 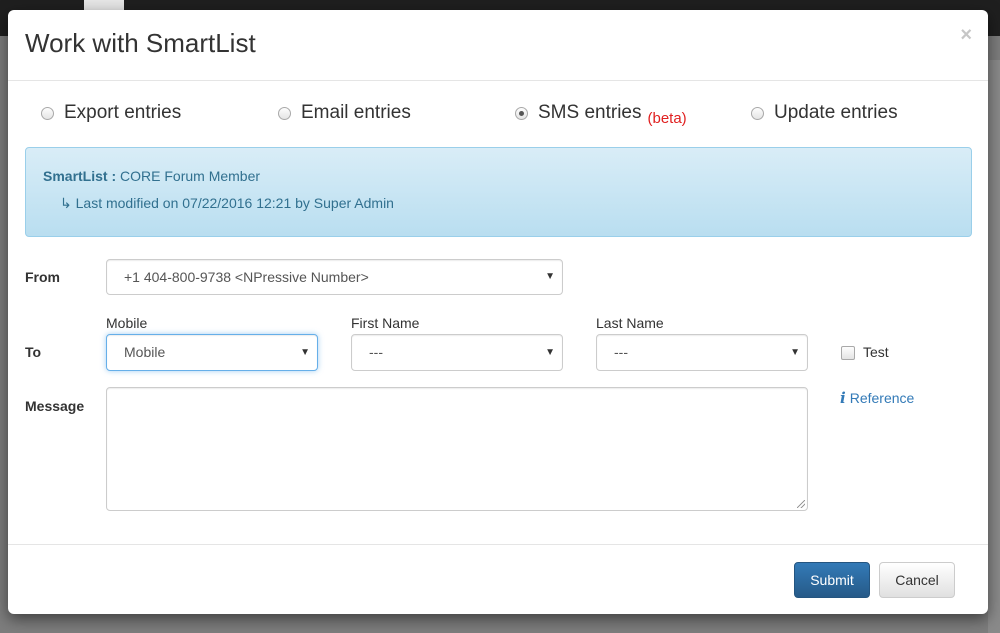 I want to click on test-checkbox-label: Test, so click(x=876, y=352).